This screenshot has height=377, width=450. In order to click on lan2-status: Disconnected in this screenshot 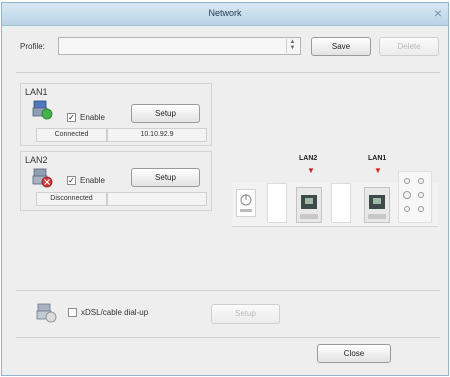, I will do `click(71, 199)`.